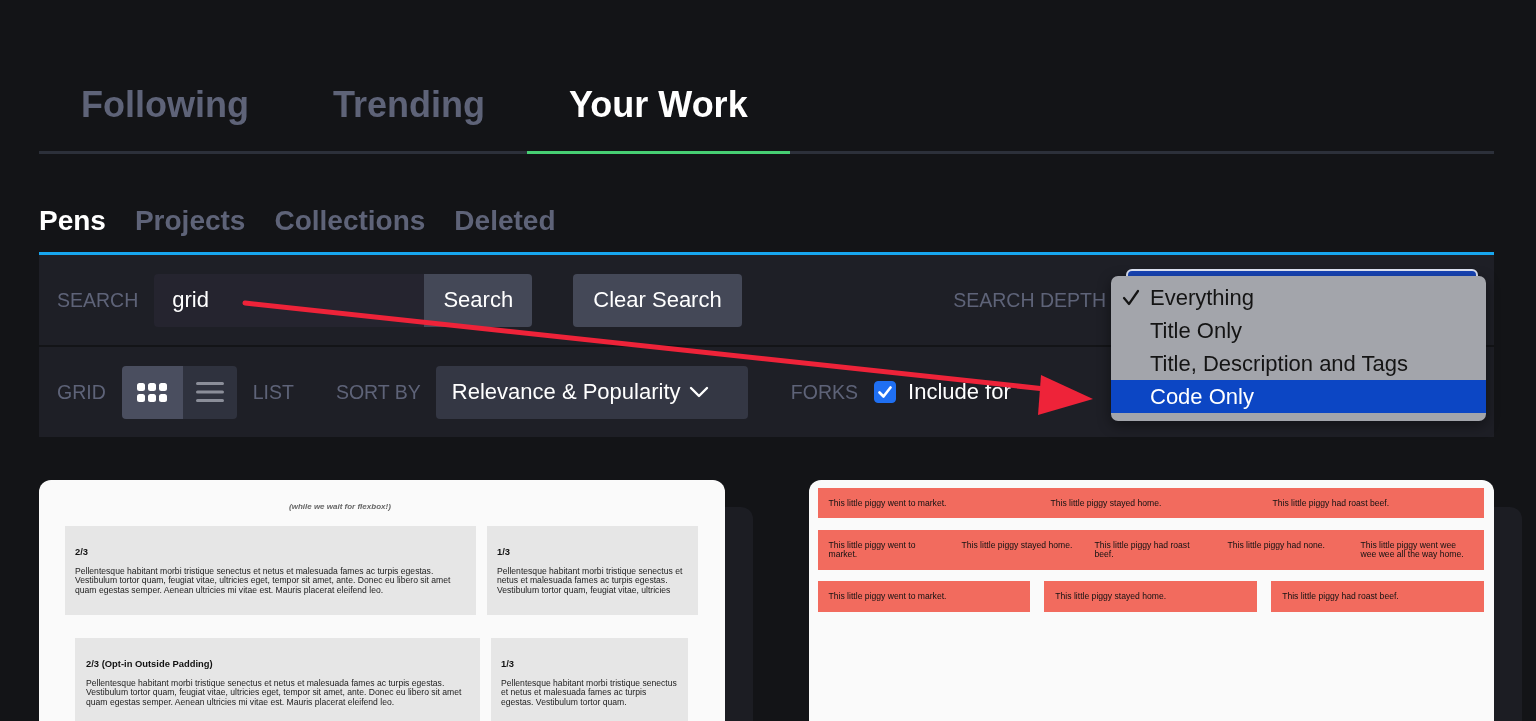  I want to click on grid-icon, so click(152, 392).